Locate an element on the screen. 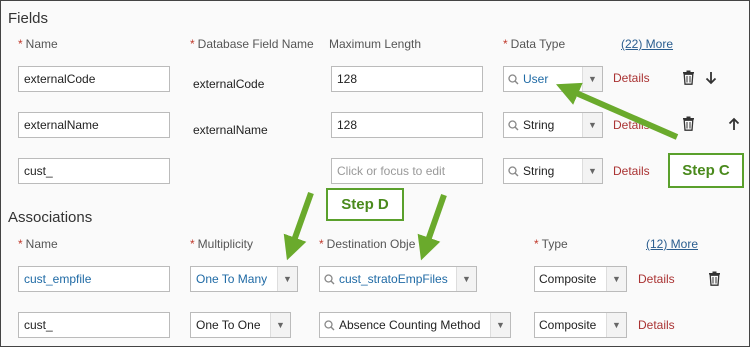 The height and width of the screenshot is (347, 750). step-d-arrow-left is located at coordinates (298, 226).